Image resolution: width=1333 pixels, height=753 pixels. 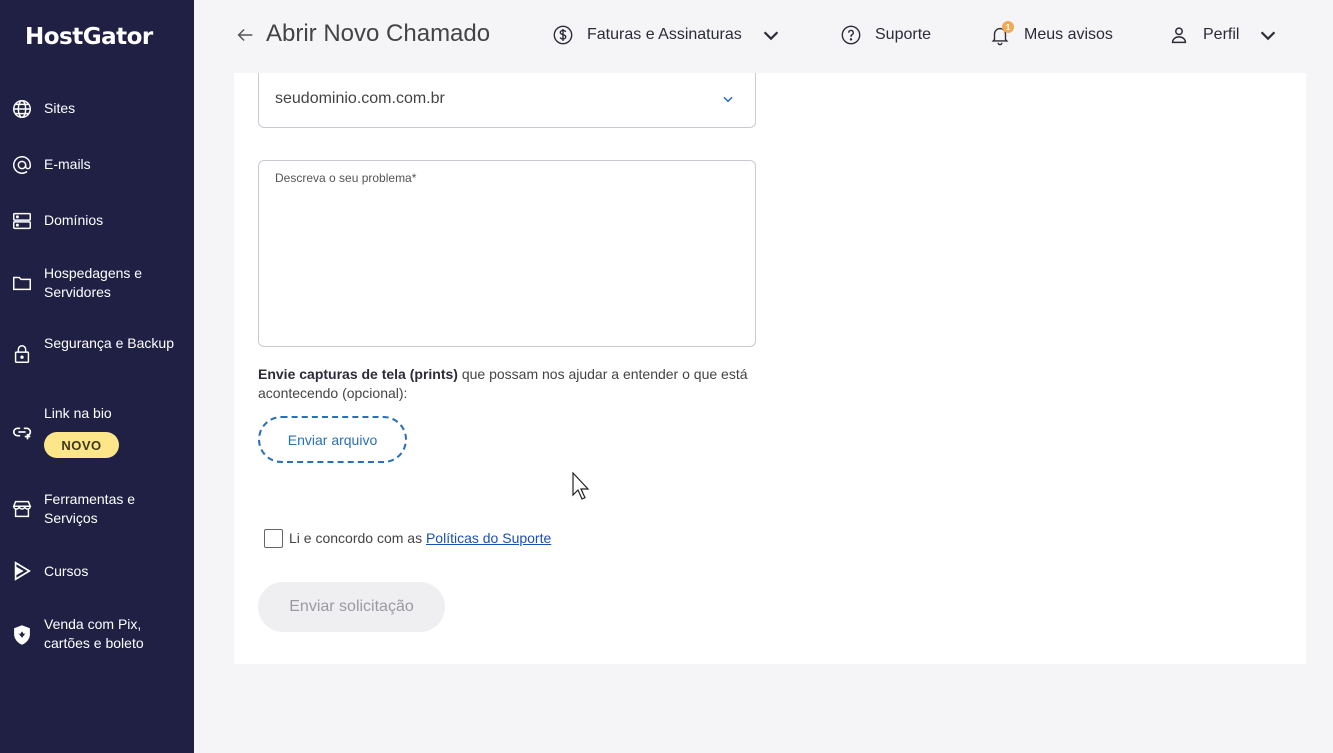 I want to click on sidebar-item-cursos: Cursos, so click(x=97, y=571).